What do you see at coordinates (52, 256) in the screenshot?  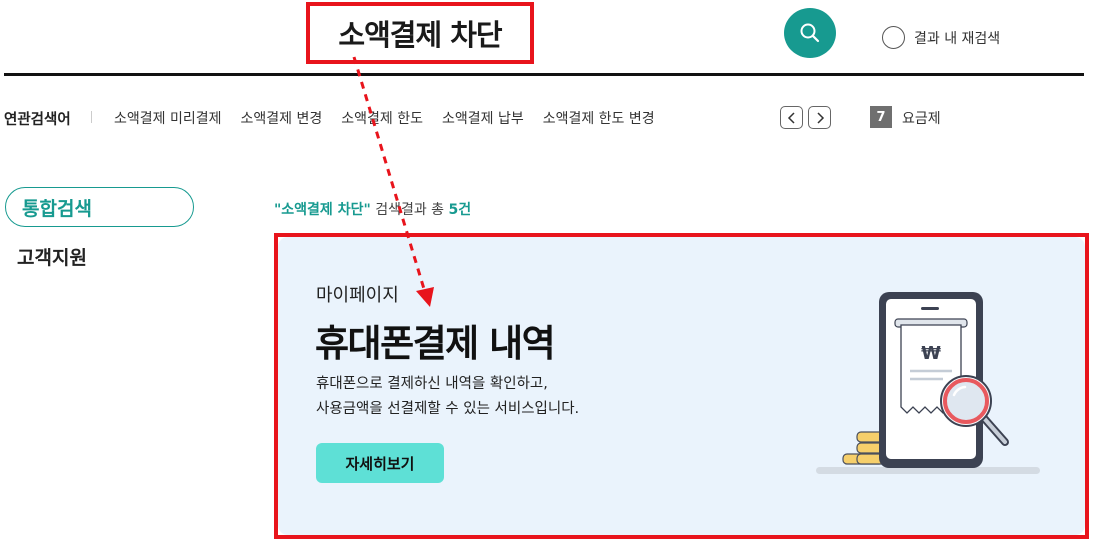 I see `tab-customer-support: 고객지원` at bounding box center [52, 256].